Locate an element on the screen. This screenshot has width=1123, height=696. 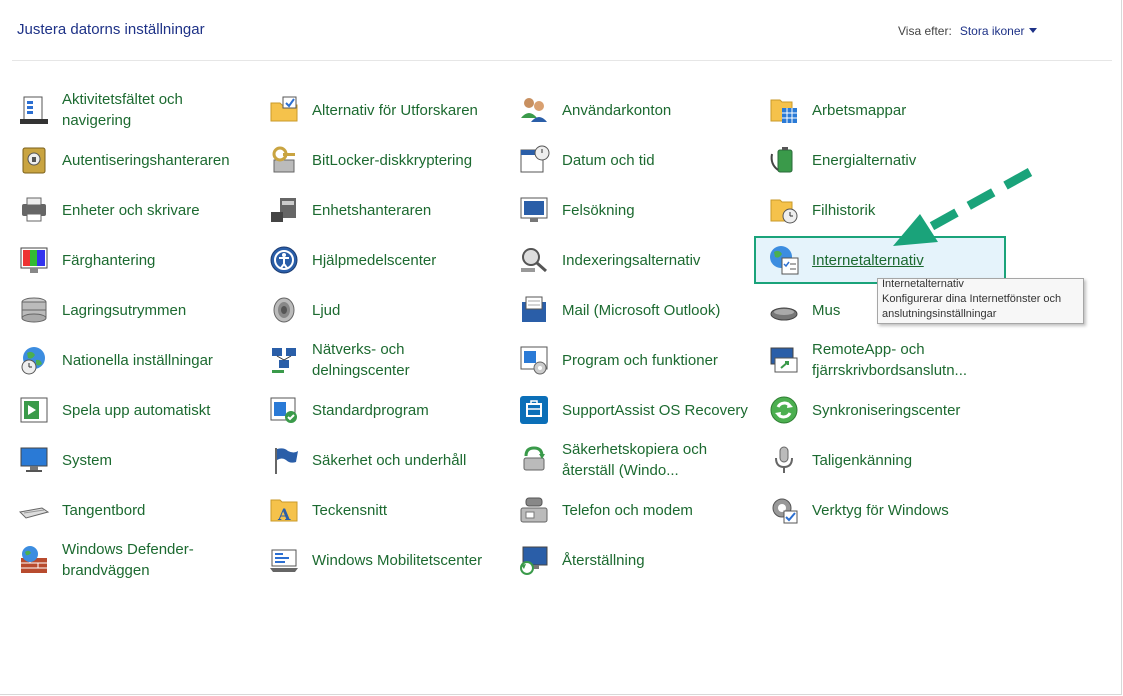
control-panel-item-mail: Mail (Microsoft Outlook) is located at coordinates (635, 310).